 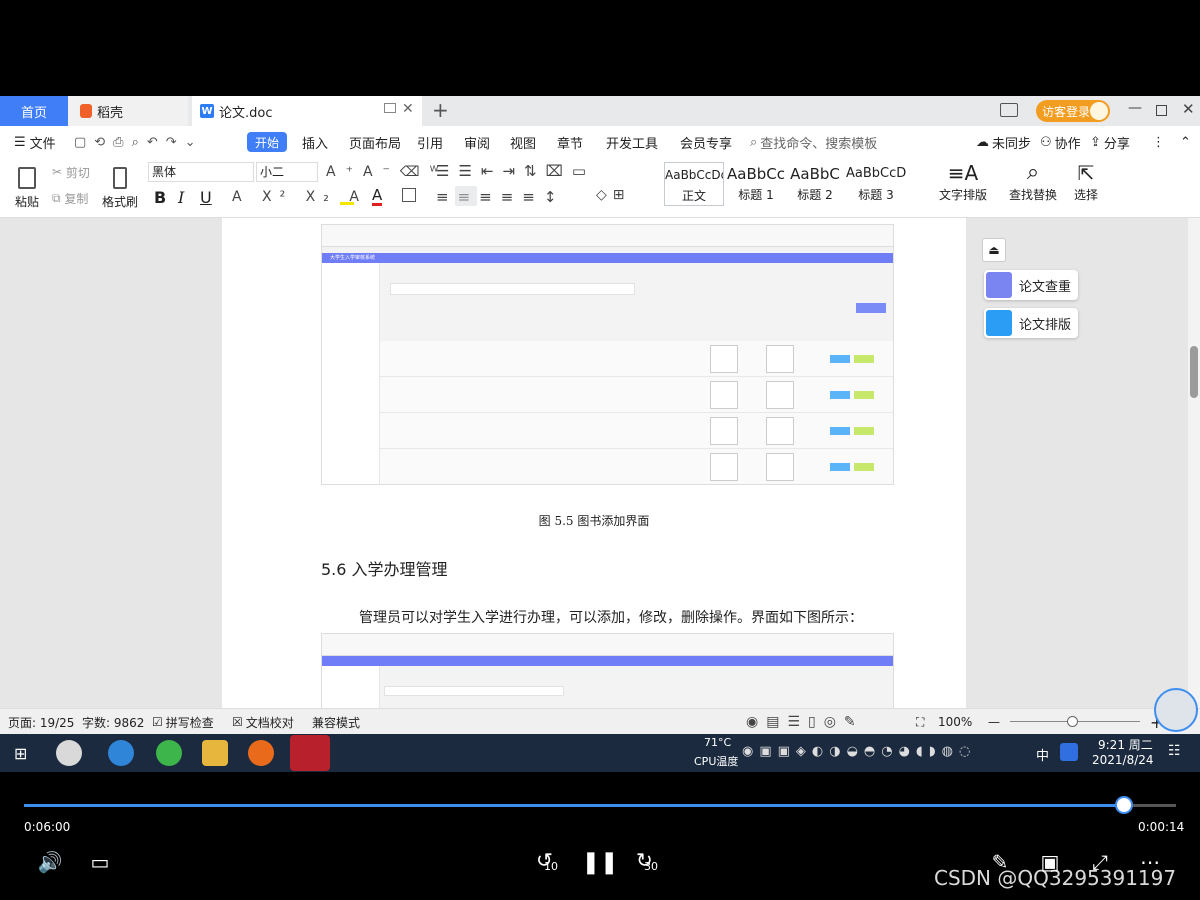 What do you see at coordinates (652, 863) in the screenshot?
I see `forward-button: ↻ 30` at bounding box center [652, 863].